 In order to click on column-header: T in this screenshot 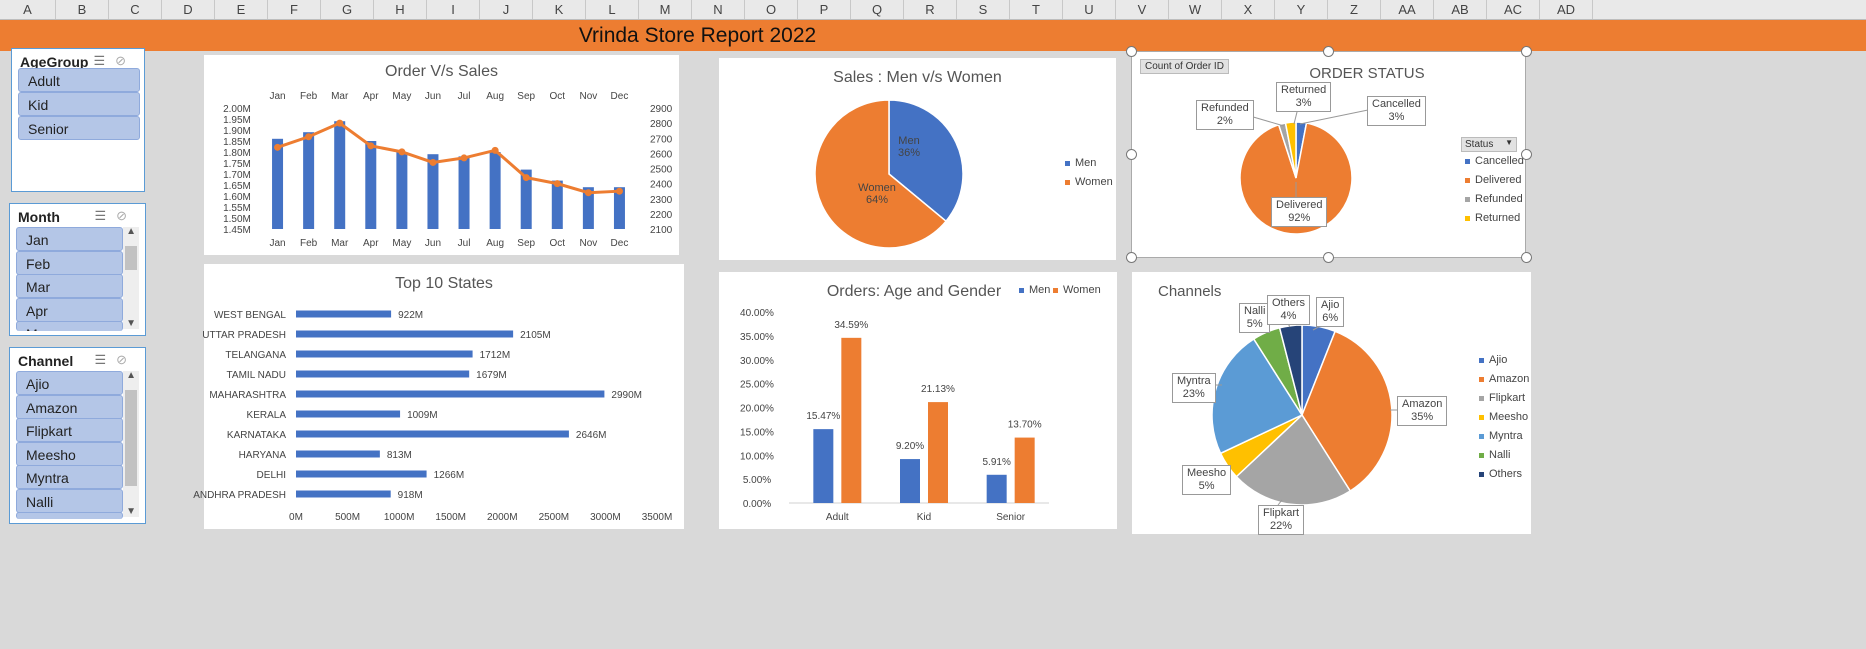, I will do `click(1036, 9)`.